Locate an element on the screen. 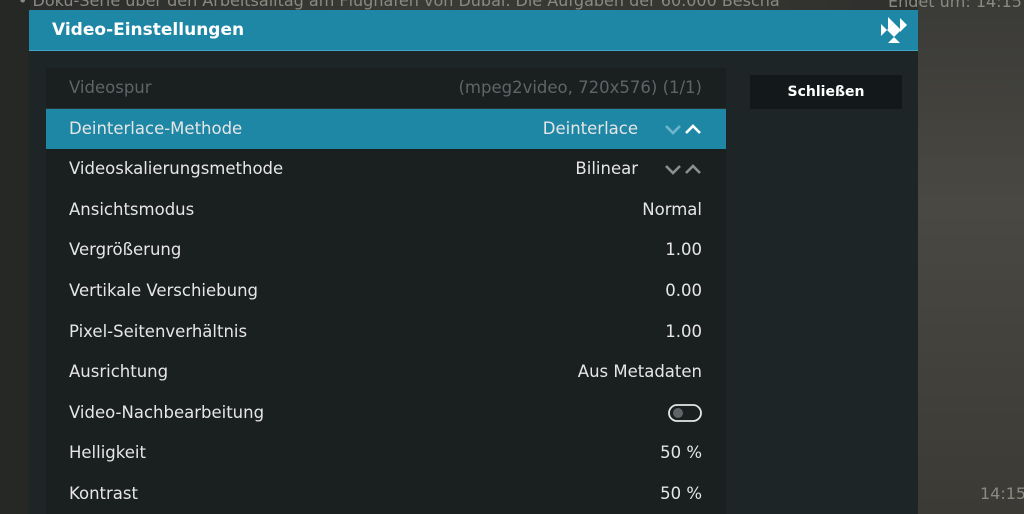 This screenshot has height=514, width=1024. setting-value: 0.00 is located at coordinates (683, 290).